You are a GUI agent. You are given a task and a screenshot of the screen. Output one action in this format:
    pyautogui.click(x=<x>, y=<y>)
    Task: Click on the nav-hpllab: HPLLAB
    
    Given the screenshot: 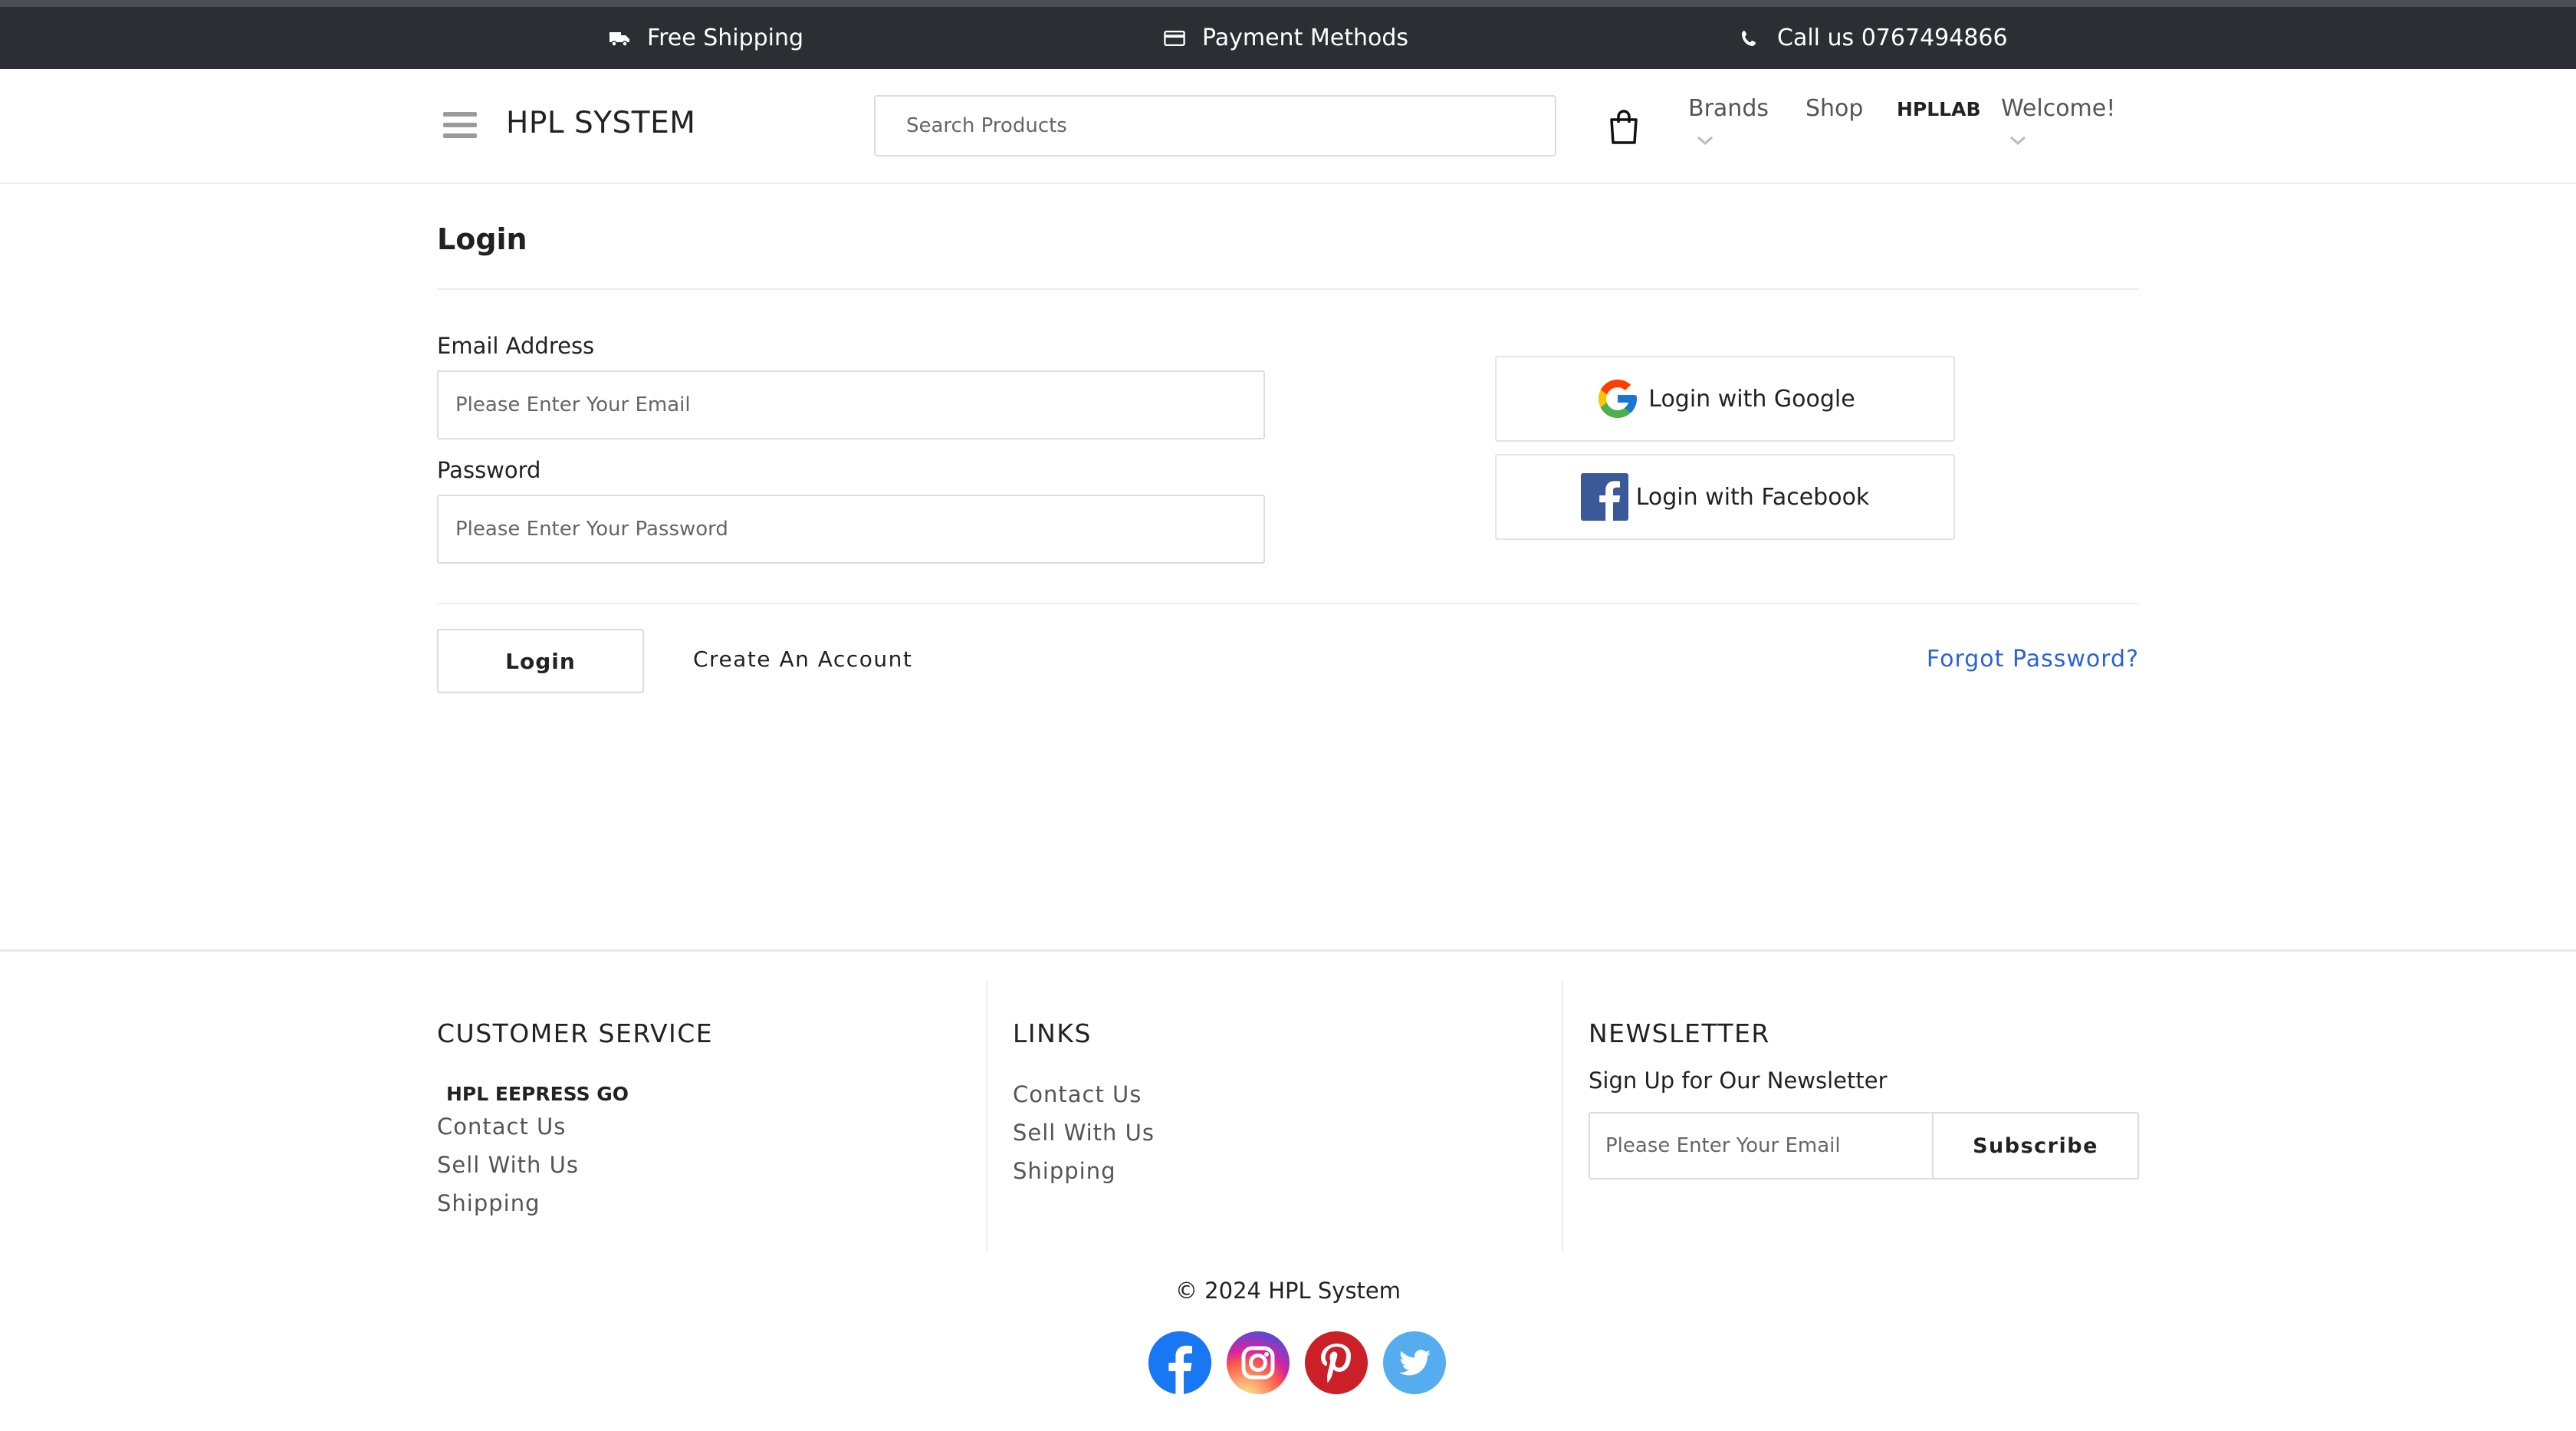 What is the action you would take?
    pyautogui.click(x=1939, y=109)
    